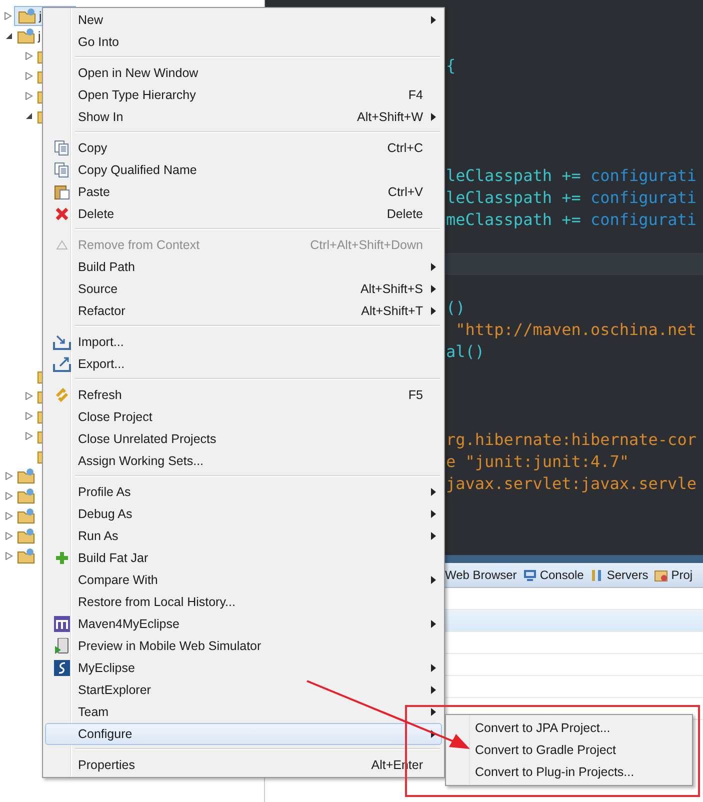 This screenshot has width=703, height=802. What do you see at coordinates (465, 351) in the screenshot?
I see `code-line: al()` at bounding box center [465, 351].